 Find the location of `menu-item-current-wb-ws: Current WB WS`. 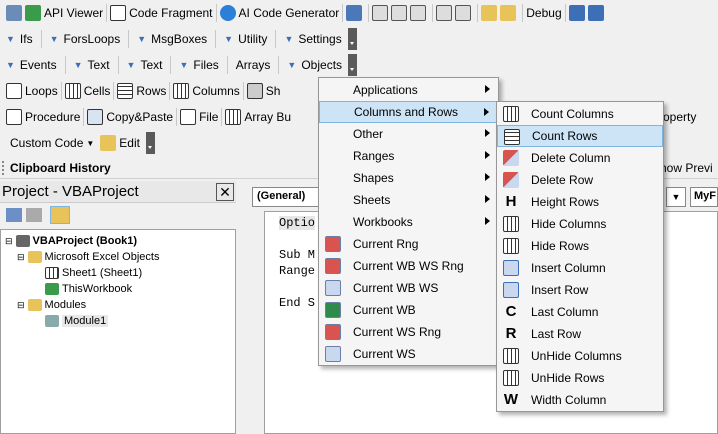

menu-item-current-wb-ws: Current WB WS is located at coordinates (408, 288).